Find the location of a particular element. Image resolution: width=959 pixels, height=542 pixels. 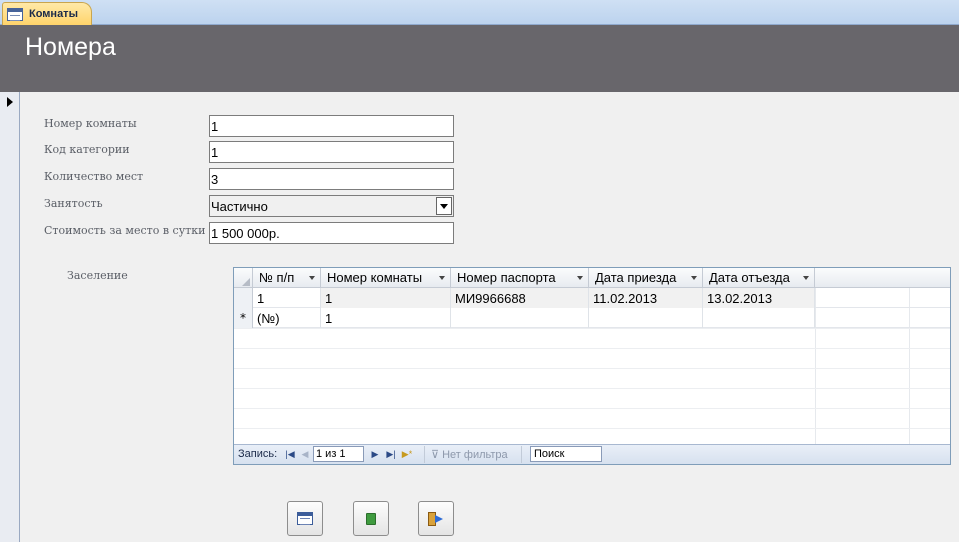

next-record-icon: ▶ is located at coordinates (375, 454).